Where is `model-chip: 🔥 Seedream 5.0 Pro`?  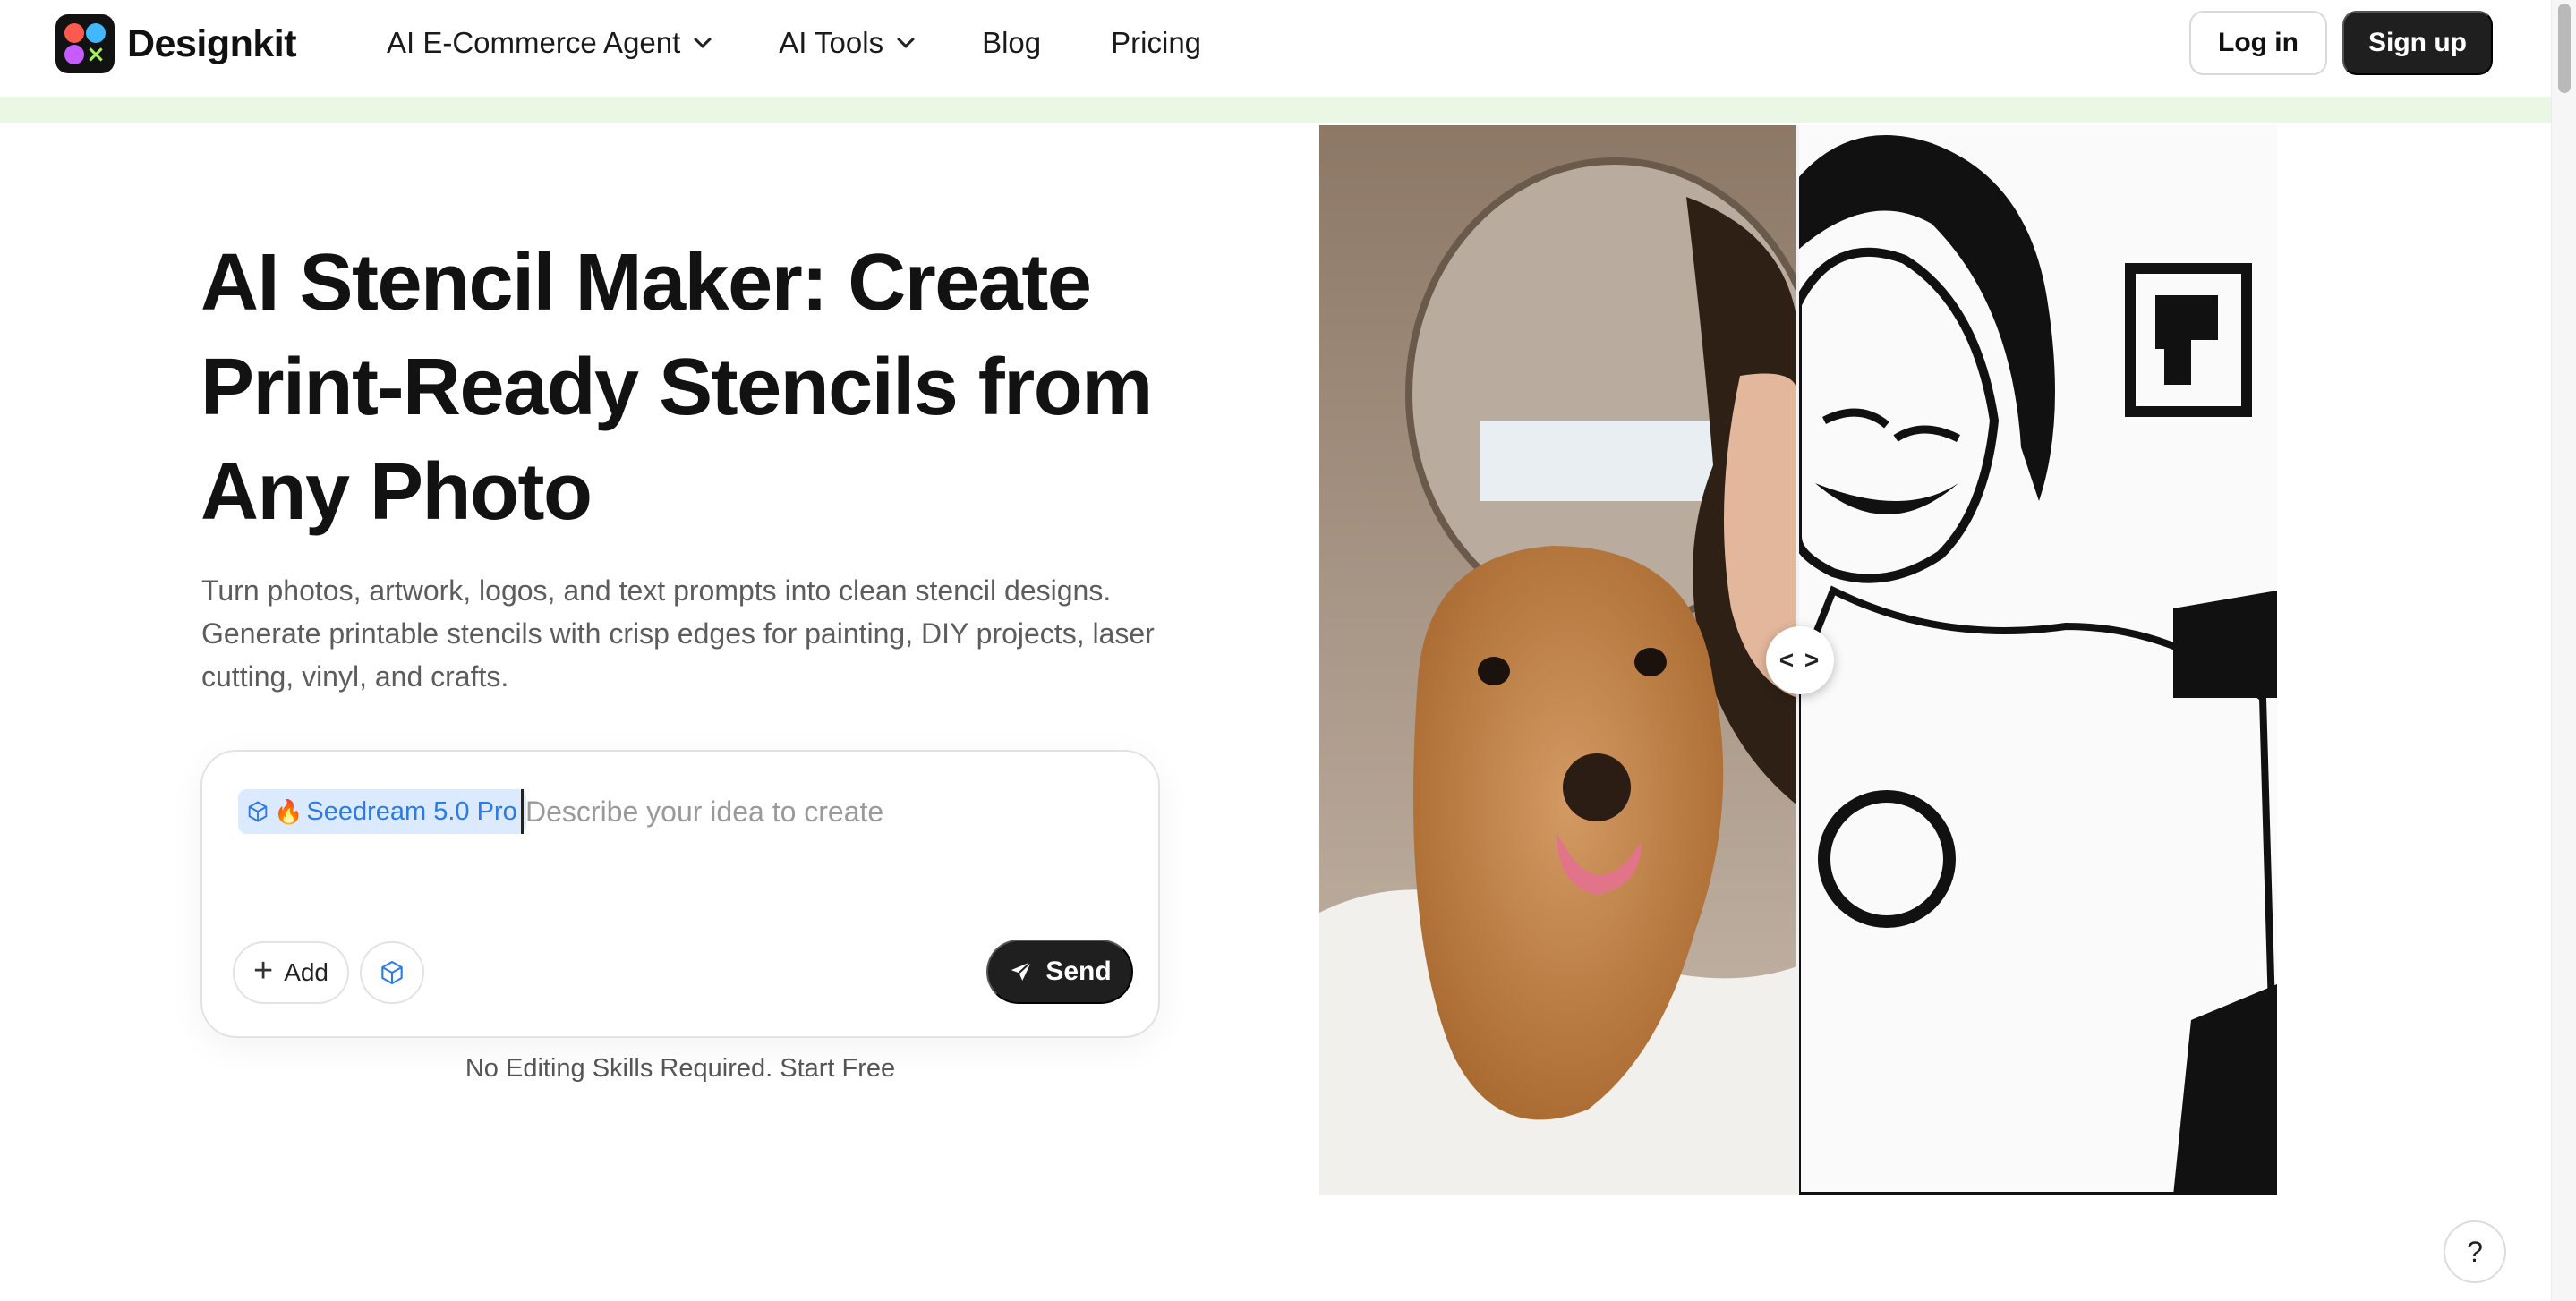 model-chip: 🔥 Seedream 5.0 Pro is located at coordinates (382, 811).